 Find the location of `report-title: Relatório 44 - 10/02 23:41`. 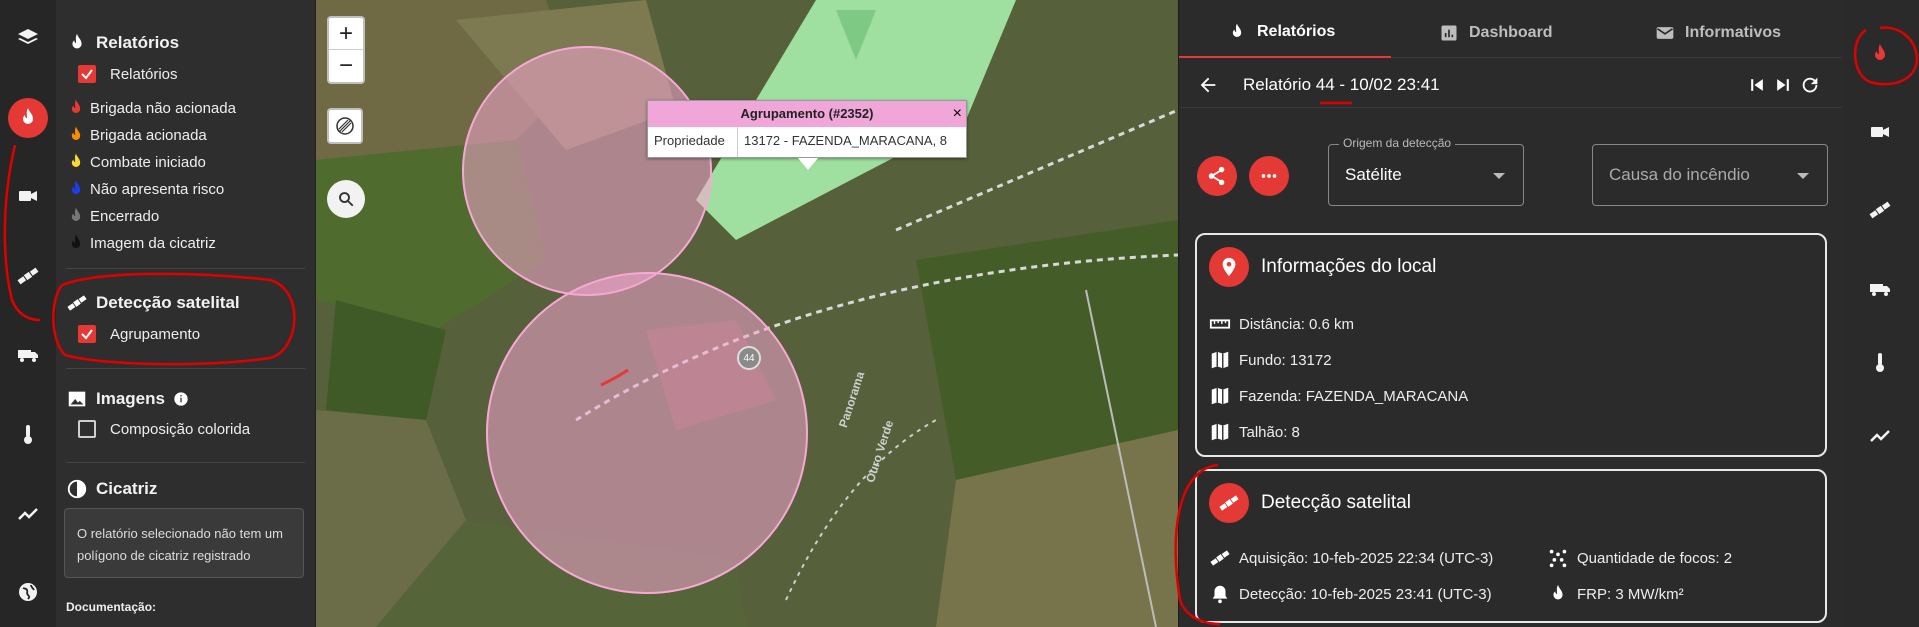

report-title: Relatório 44 - 10/02 23:41 is located at coordinates (1341, 84).